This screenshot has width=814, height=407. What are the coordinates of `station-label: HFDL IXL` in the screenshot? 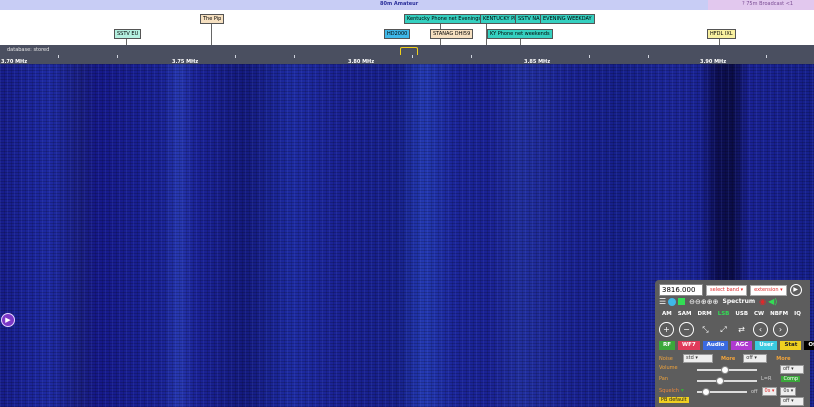 It's located at (721, 34).